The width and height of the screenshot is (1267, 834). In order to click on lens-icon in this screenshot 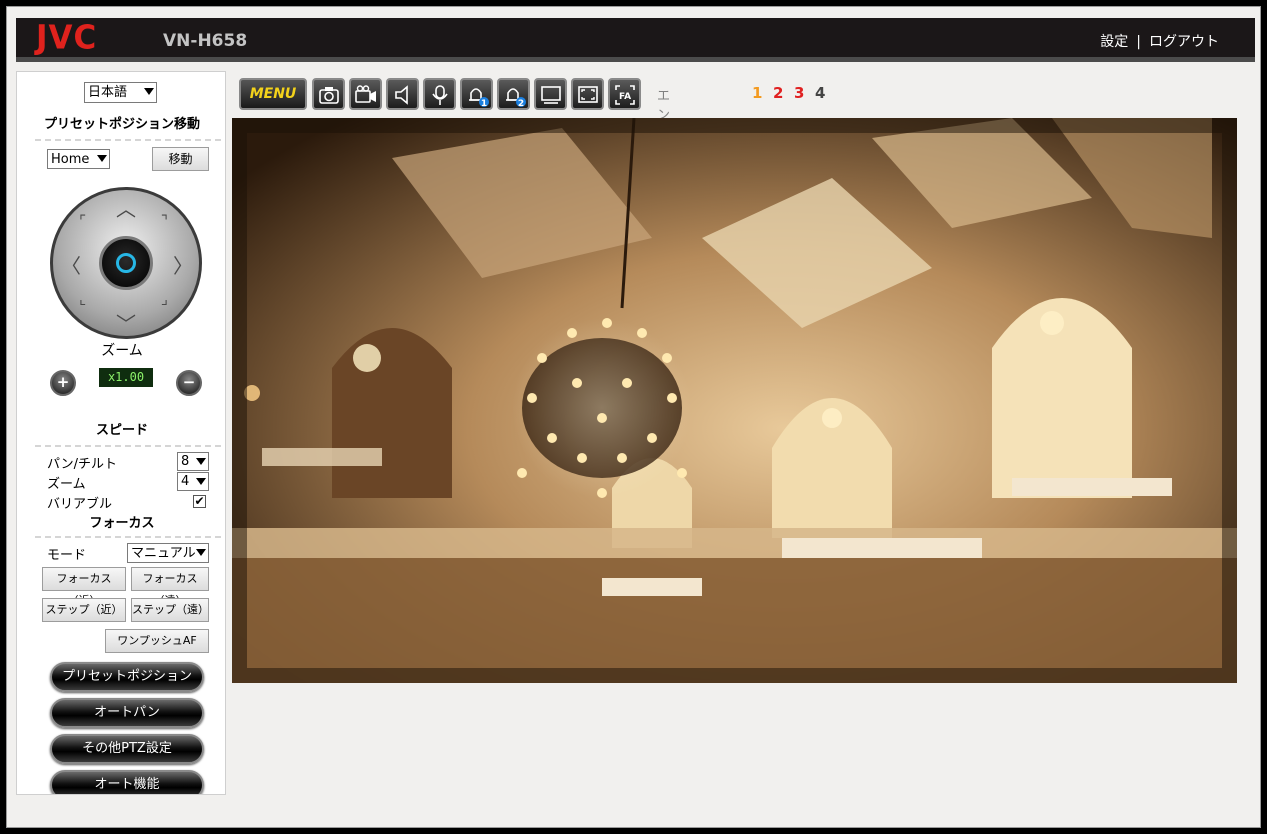, I will do `click(126, 263)`.